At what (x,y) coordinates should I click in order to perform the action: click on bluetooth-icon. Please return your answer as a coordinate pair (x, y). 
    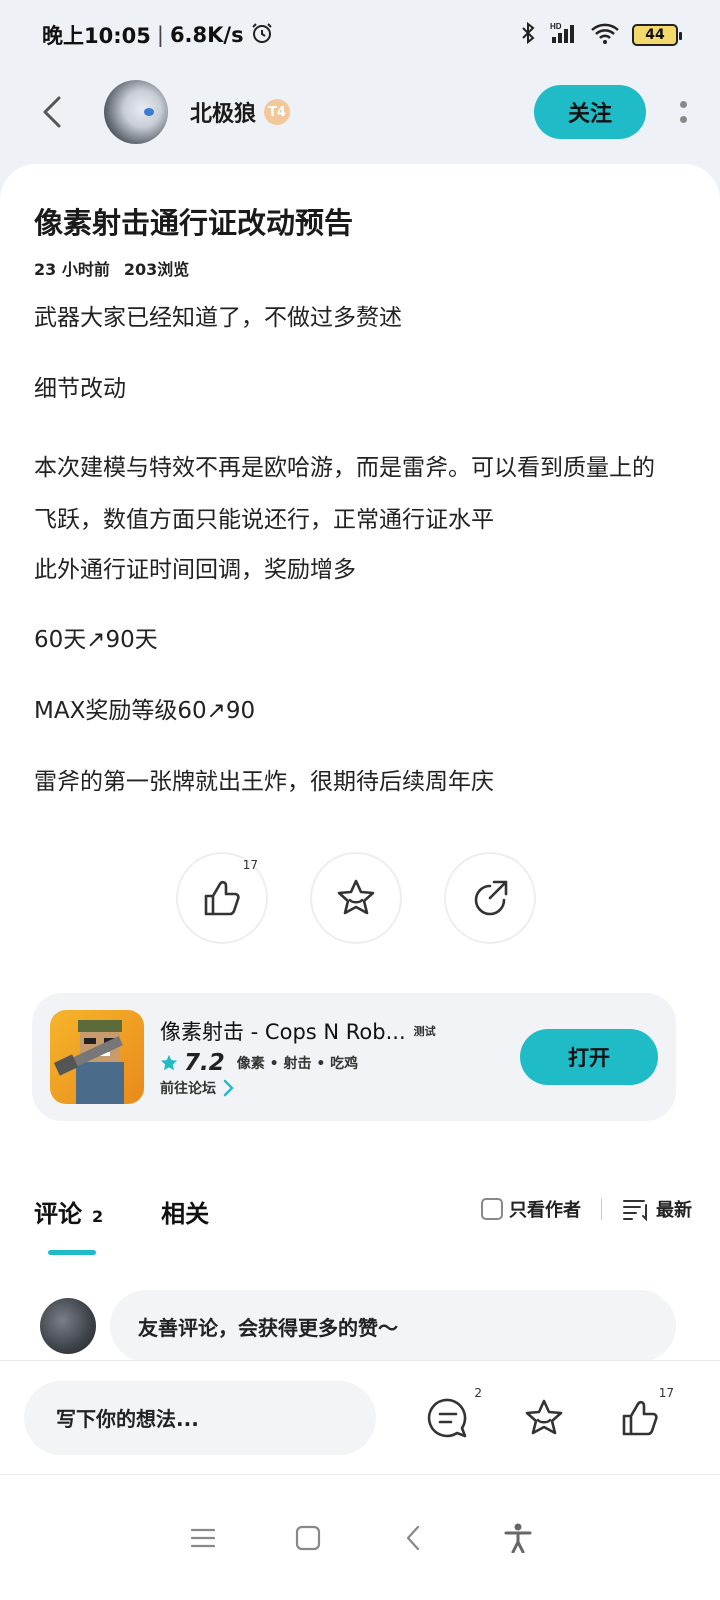
    Looking at the image, I should click on (528, 35).